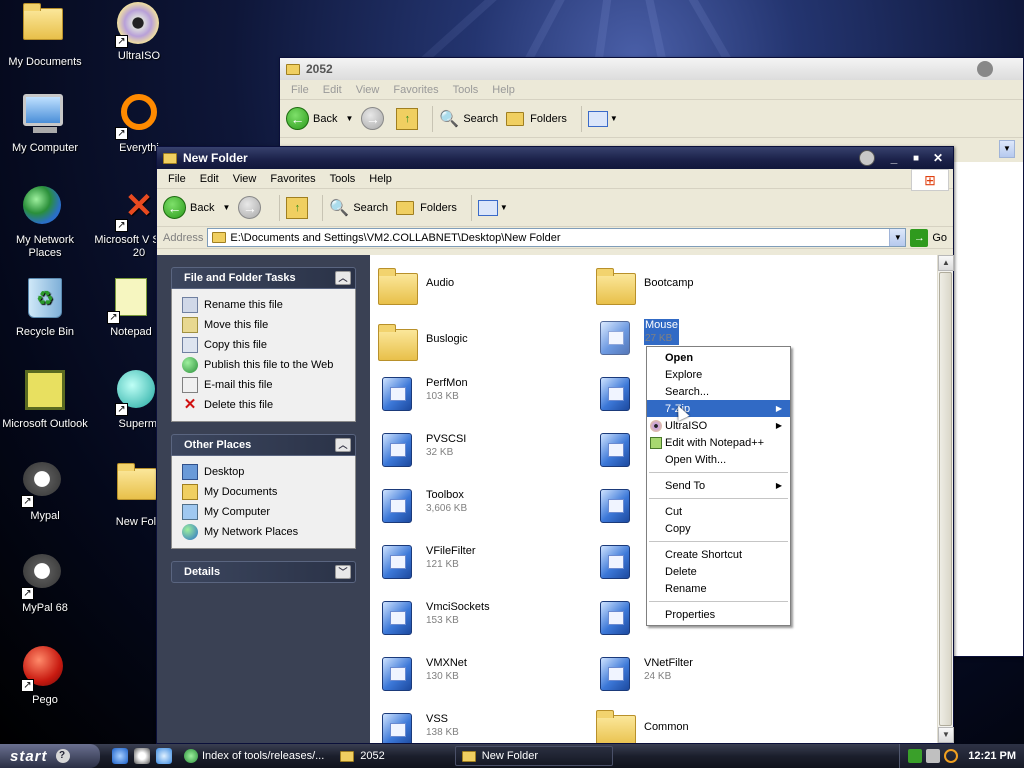  What do you see at coordinates (946, 263) in the screenshot?
I see `scroll-up-button: ▲` at bounding box center [946, 263].